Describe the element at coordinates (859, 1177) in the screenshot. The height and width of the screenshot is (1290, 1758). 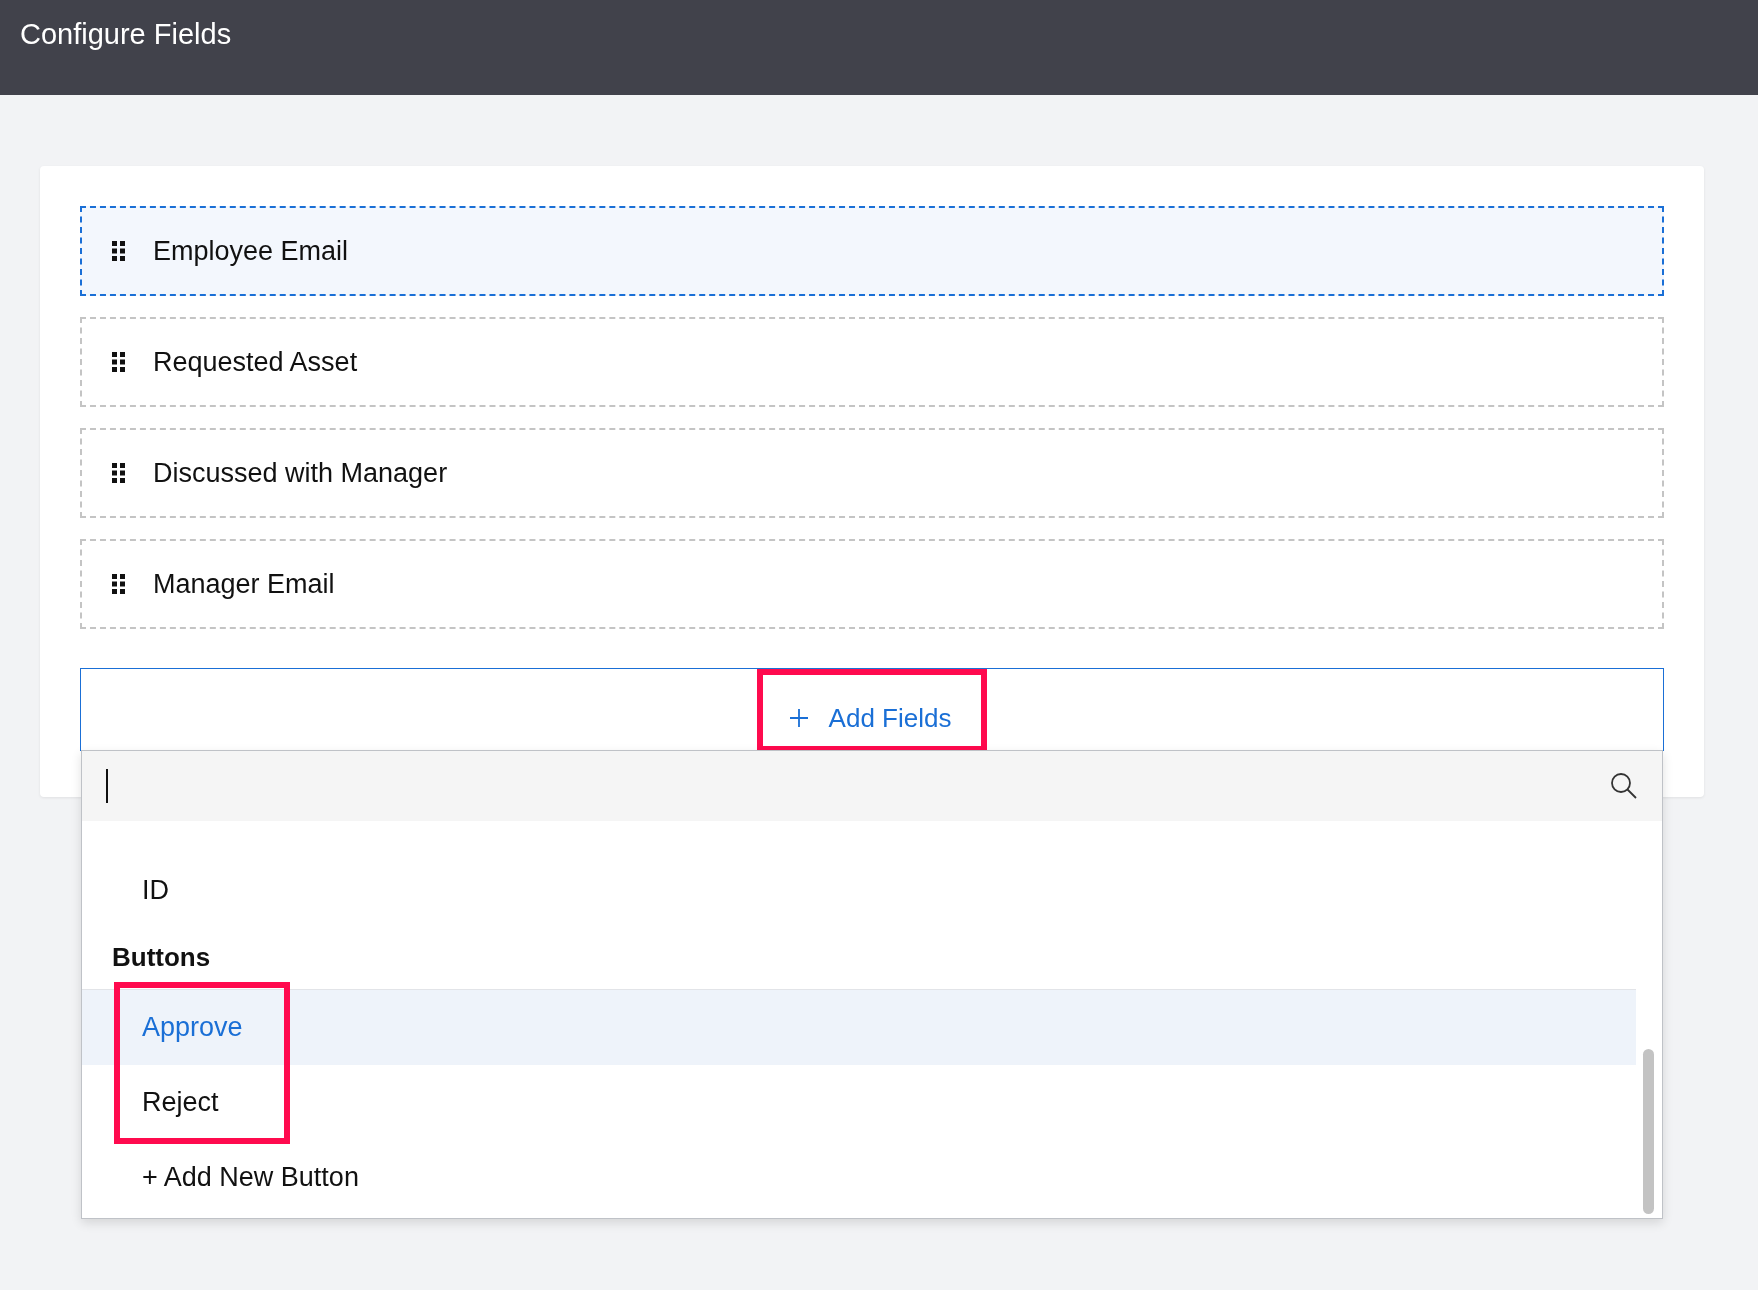
I see `add-new-button-link: + Add New Button` at that location.